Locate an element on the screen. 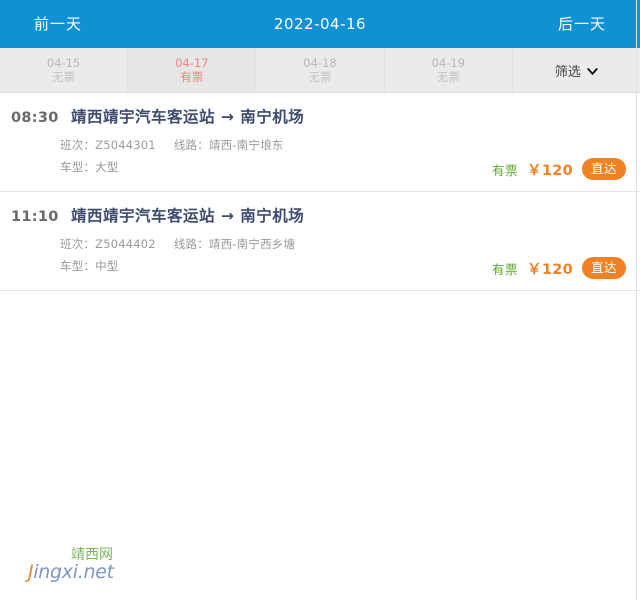 This screenshot has height=600, width=640. trip-header: 08:30 靖西靖宇汽车客运站 → 南宁机场 is located at coordinates (320, 116).